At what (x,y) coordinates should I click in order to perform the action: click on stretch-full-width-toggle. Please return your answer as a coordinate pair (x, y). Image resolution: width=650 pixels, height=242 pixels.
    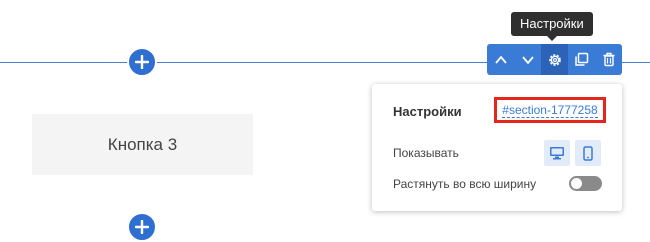
    Looking at the image, I should click on (585, 183).